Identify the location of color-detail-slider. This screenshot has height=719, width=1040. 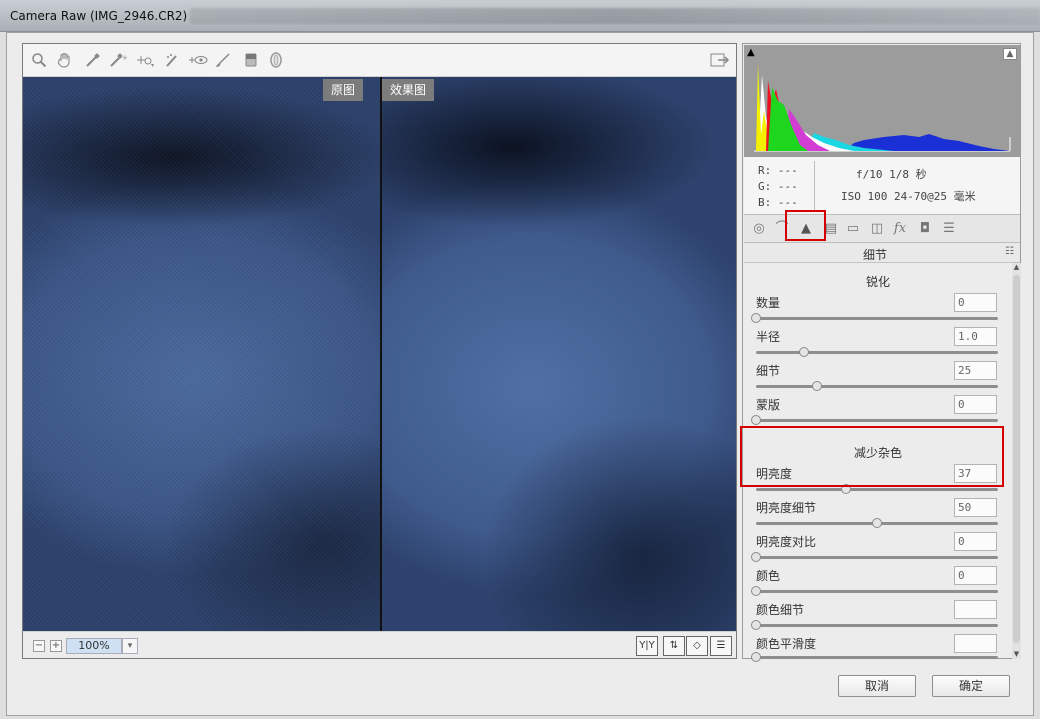
(874, 625).